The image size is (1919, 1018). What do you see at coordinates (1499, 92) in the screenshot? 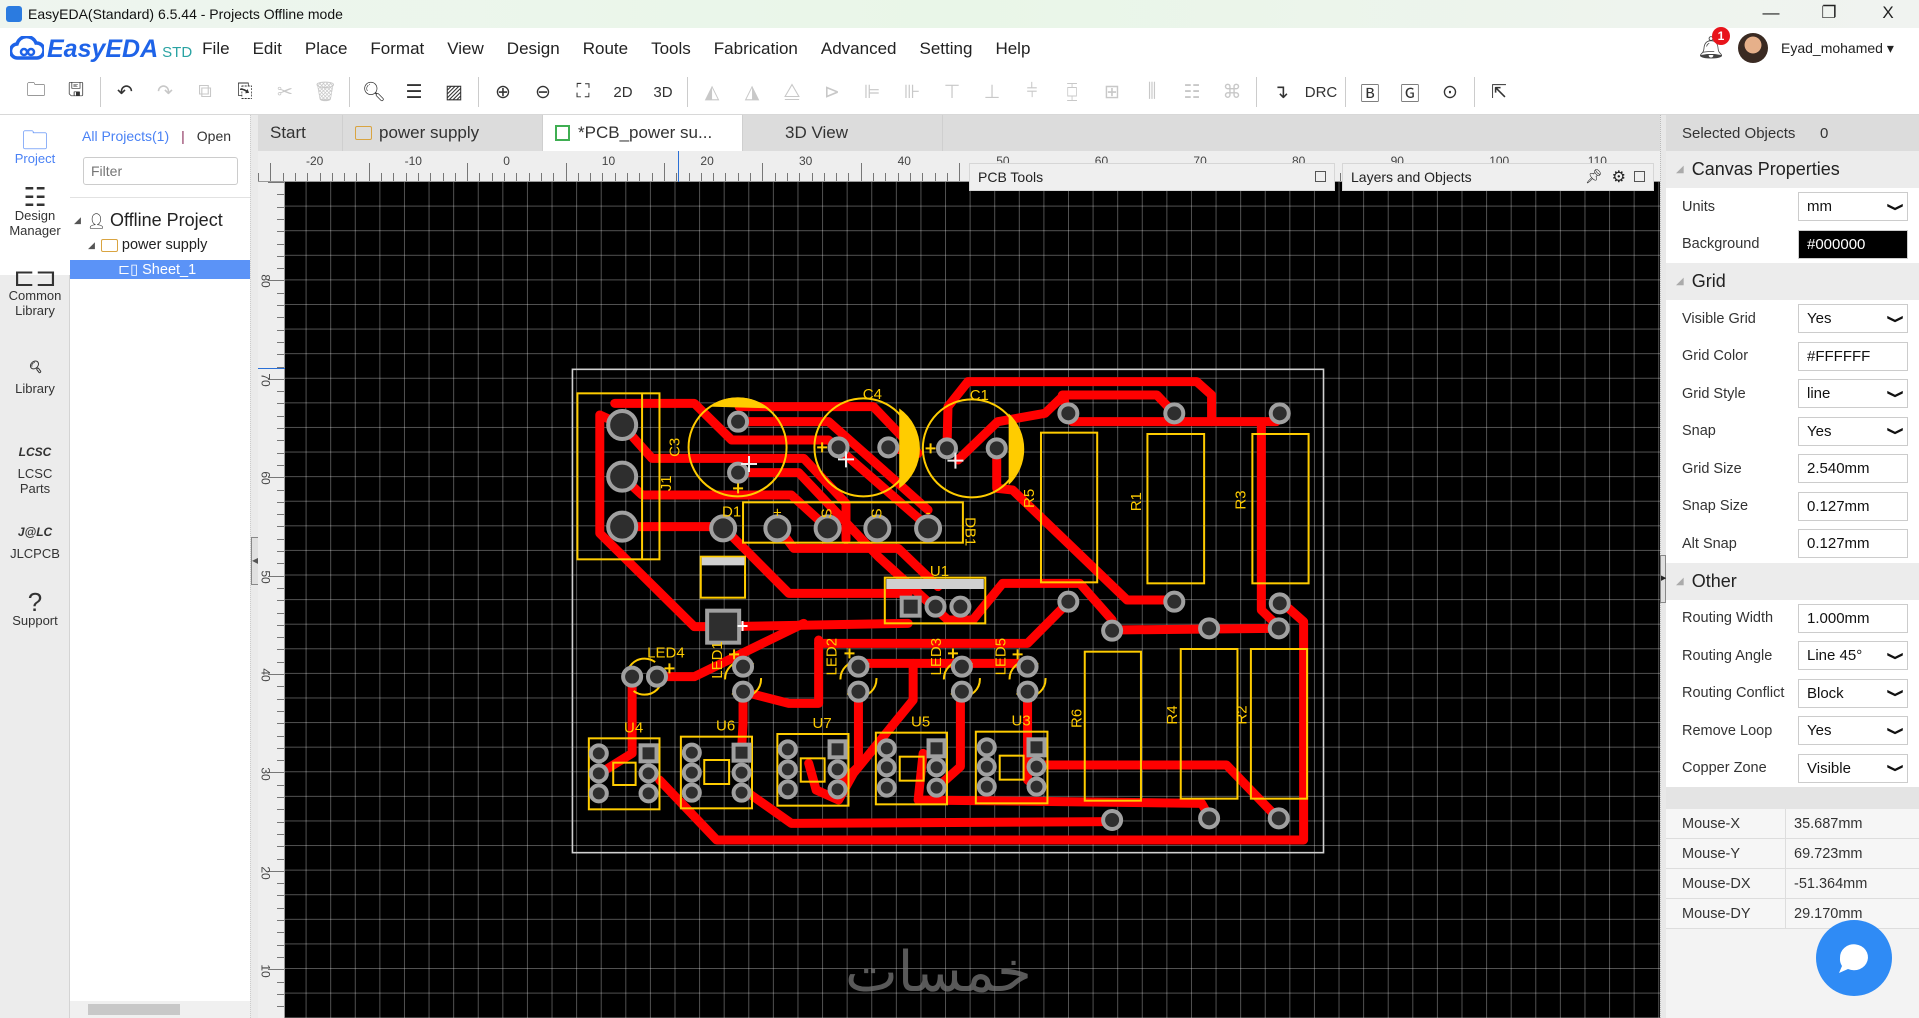
I see `import-changes-icon: ⇱` at bounding box center [1499, 92].